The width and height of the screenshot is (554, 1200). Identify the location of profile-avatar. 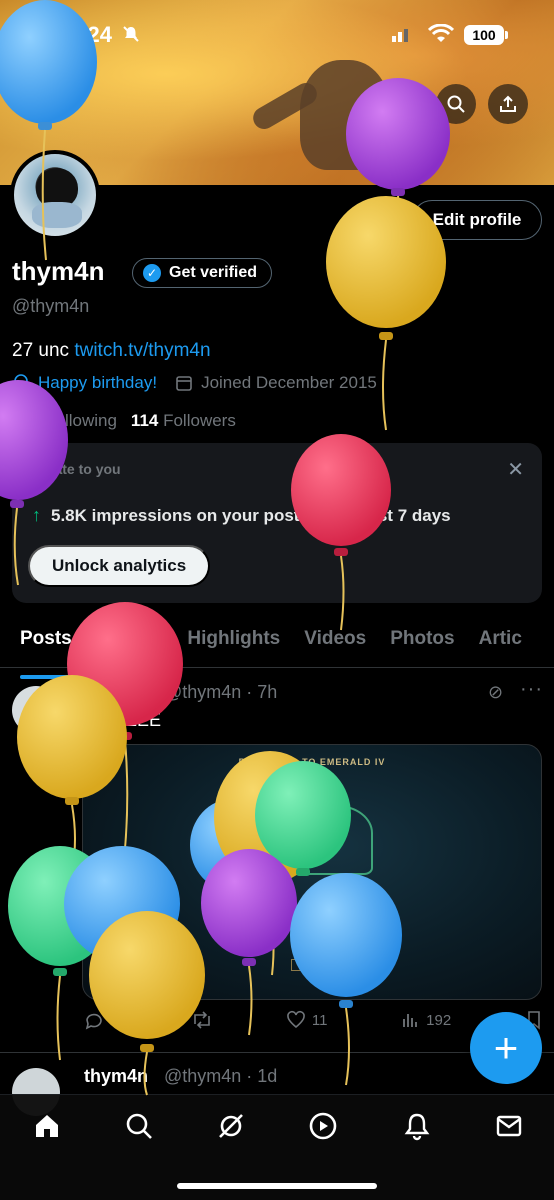
(55, 195).